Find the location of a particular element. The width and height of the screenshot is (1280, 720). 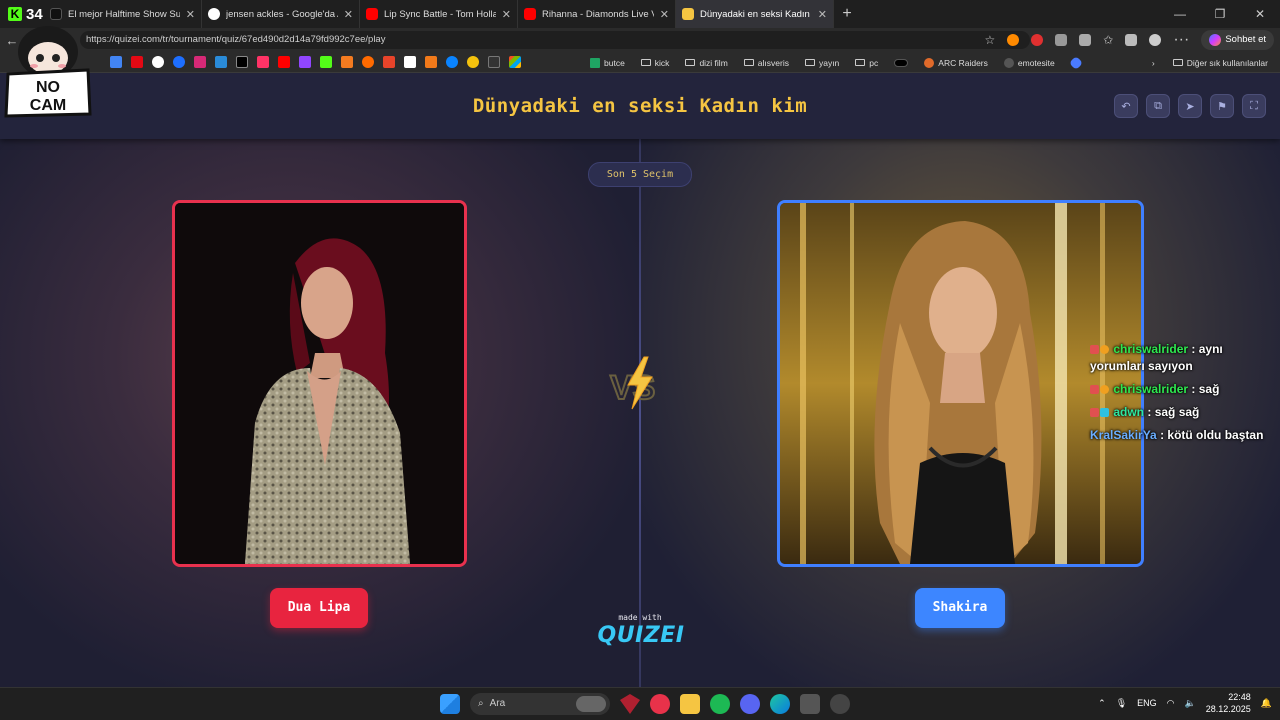

drive-icon is located at coordinates (116, 62).